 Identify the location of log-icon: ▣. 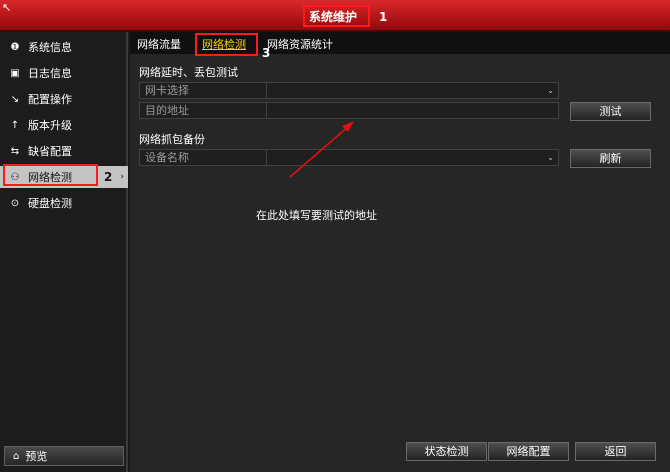
(15, 73).